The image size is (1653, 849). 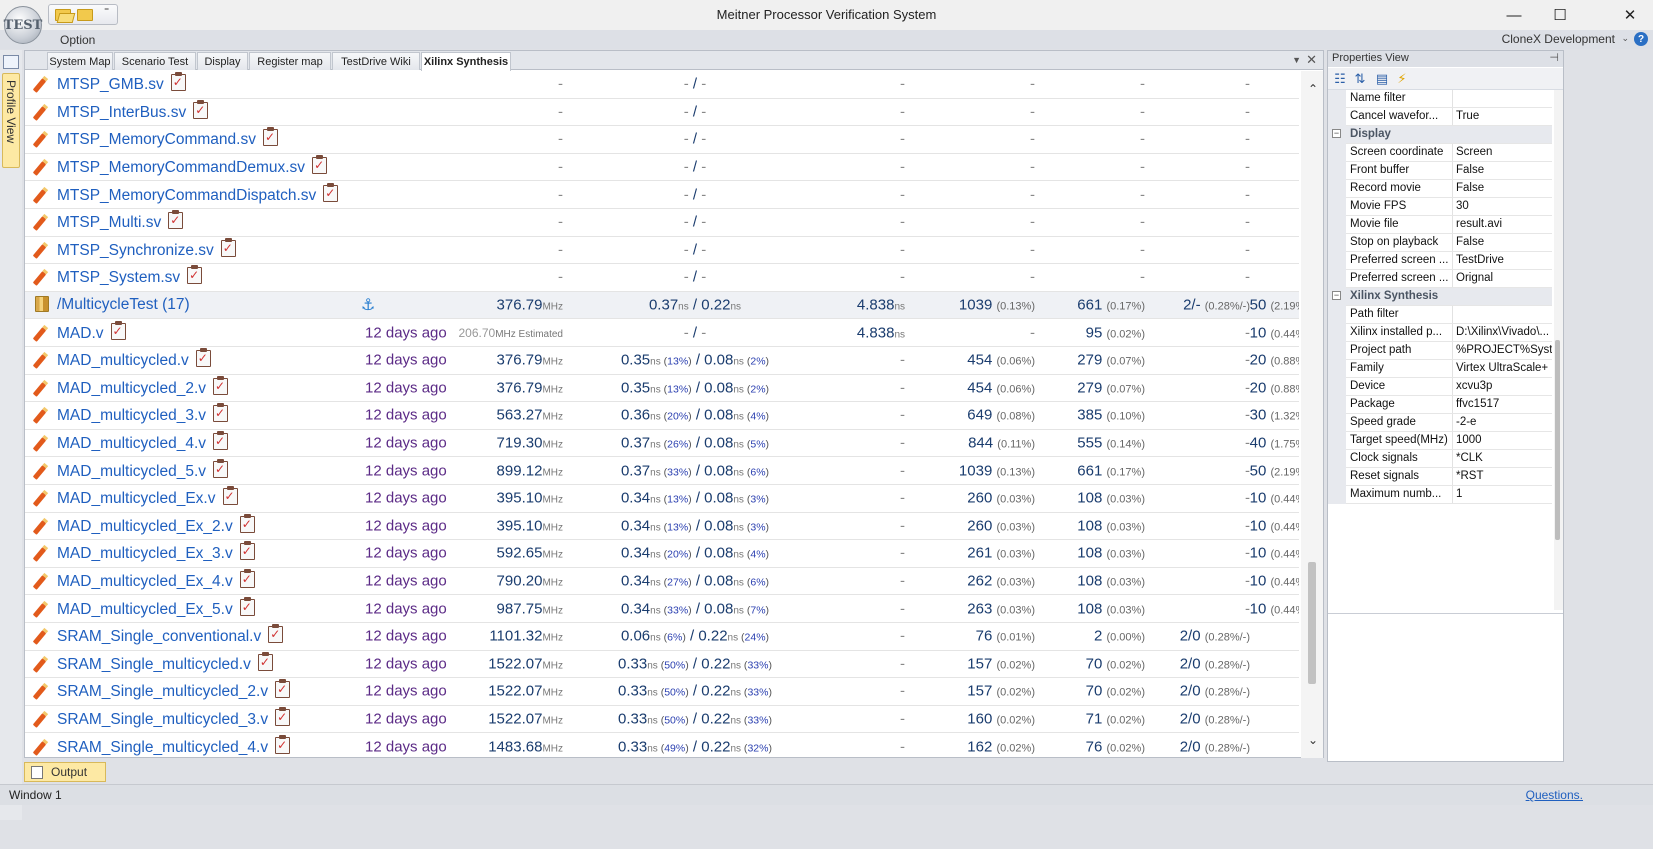 I want to click on file-name: MAD_multicycled_4.v, so click(x=143, y=442).